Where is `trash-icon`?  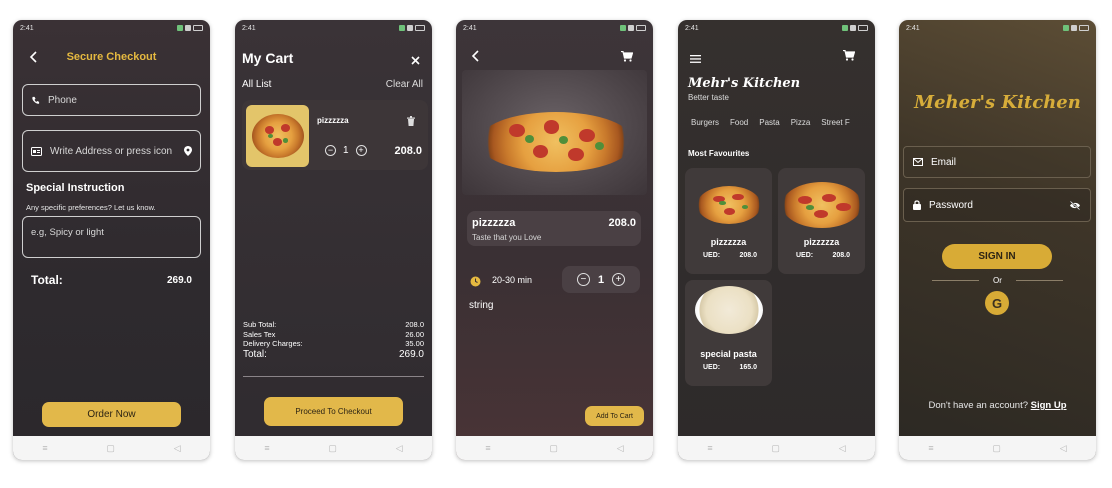
trash-icon is located at coordinates (411, 122).